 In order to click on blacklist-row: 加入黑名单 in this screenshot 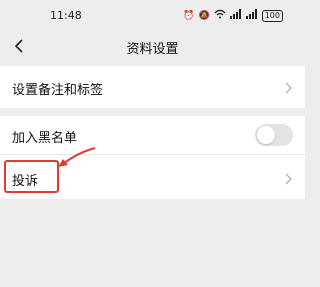, I will do `click(152, 135)`.